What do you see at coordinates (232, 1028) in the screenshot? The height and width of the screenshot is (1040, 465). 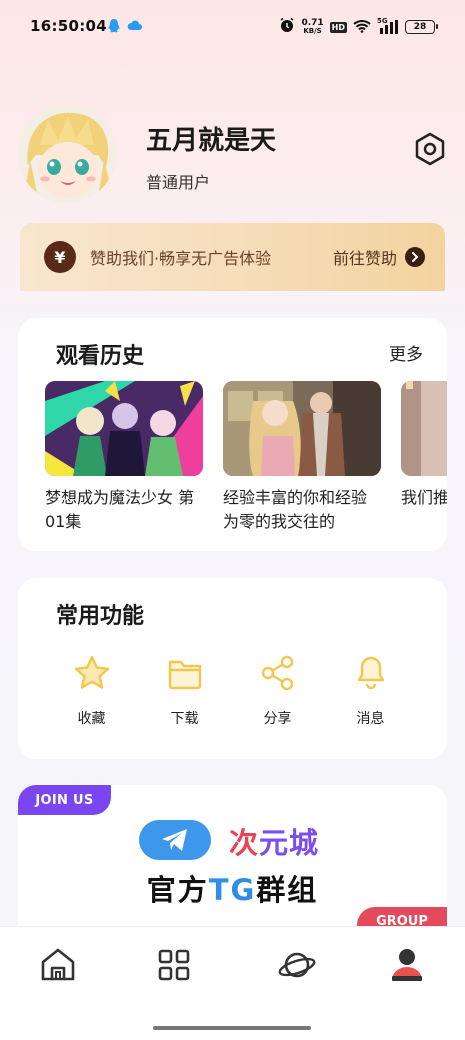 I see `home-indicator` at bounding box center [232, 1028].